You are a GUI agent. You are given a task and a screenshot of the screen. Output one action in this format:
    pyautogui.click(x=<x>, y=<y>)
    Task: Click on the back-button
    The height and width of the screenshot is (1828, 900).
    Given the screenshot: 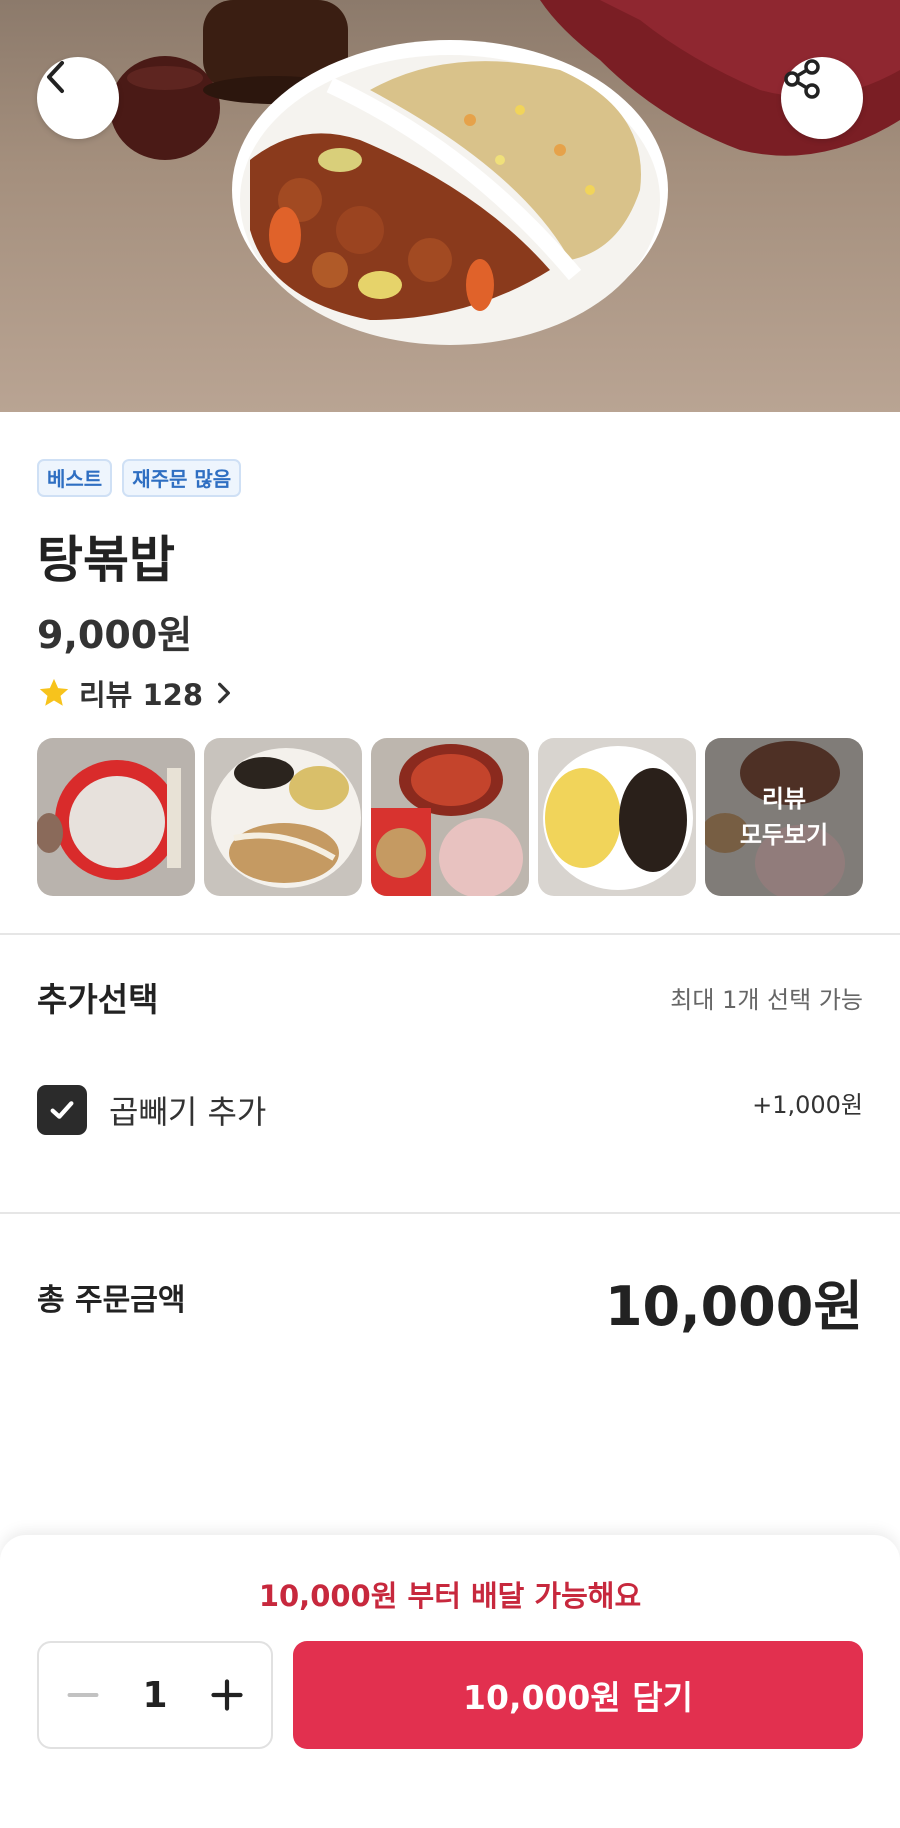 What is the action you would take?
    pyautogui.click(x=78, y=98)
    